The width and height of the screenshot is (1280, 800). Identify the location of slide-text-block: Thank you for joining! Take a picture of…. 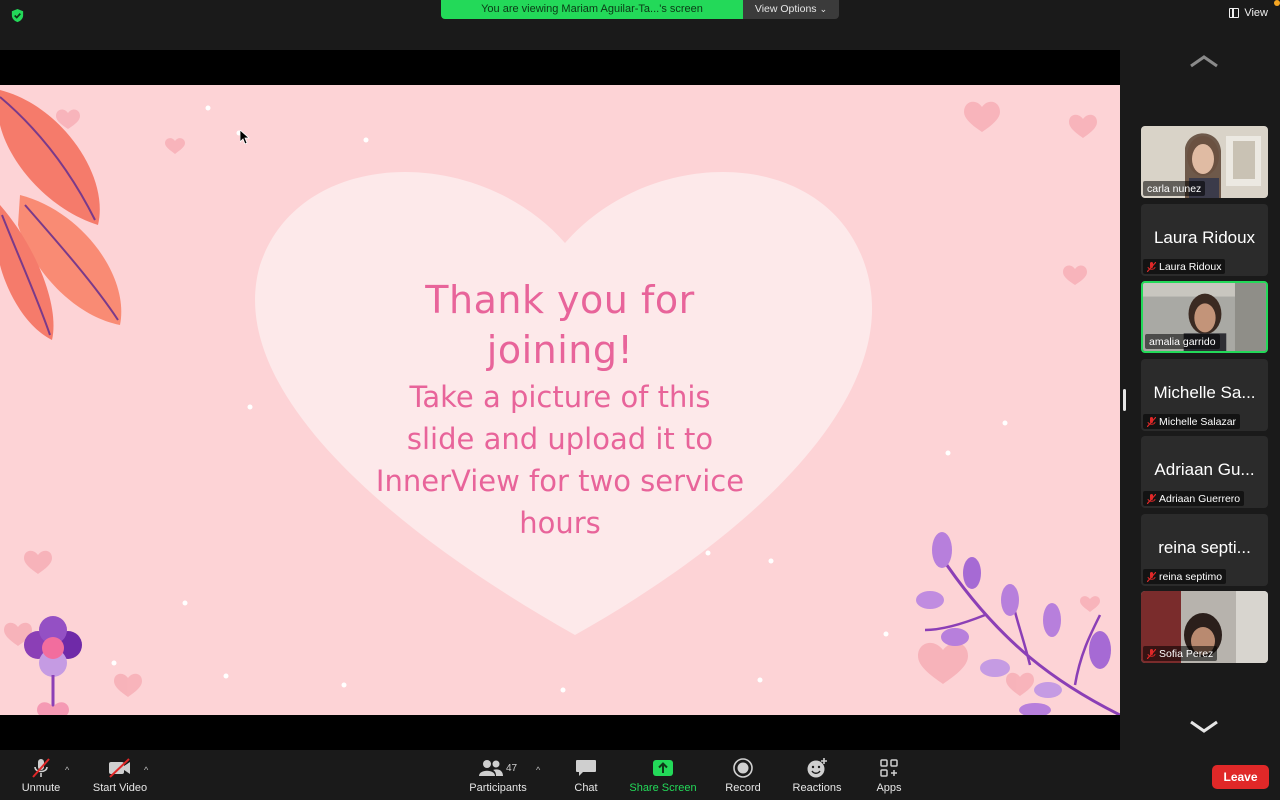
(560, 409).